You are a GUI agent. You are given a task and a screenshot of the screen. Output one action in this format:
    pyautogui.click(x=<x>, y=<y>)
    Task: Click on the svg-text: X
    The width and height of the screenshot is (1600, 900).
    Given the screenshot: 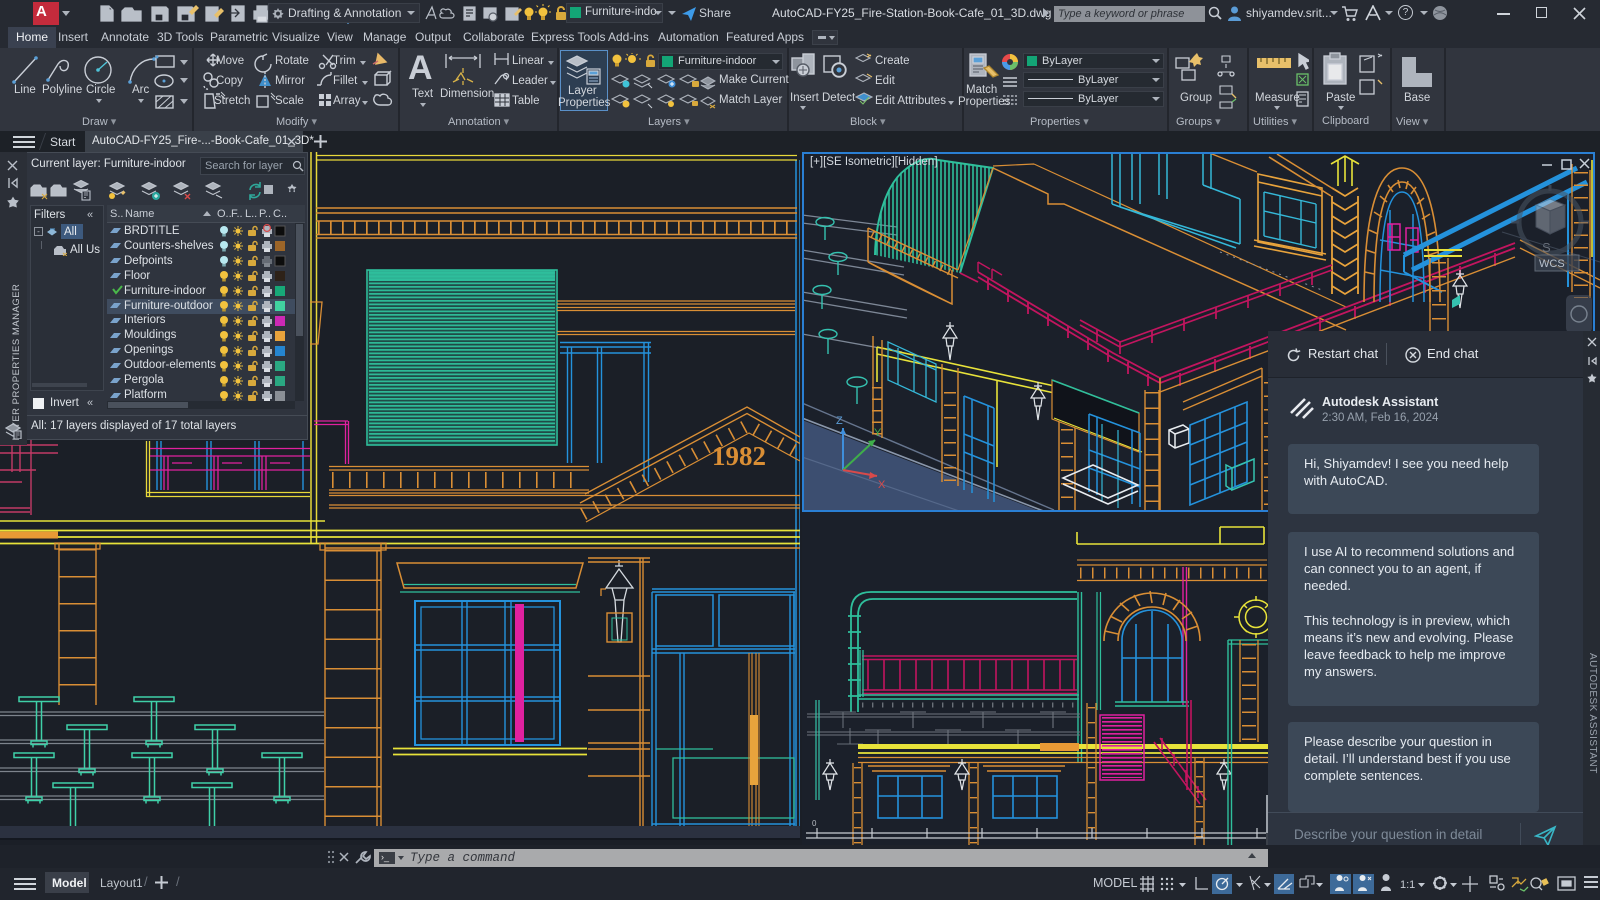 What is the action you would take?
    pyautogui.click(x=882, y=485)
    